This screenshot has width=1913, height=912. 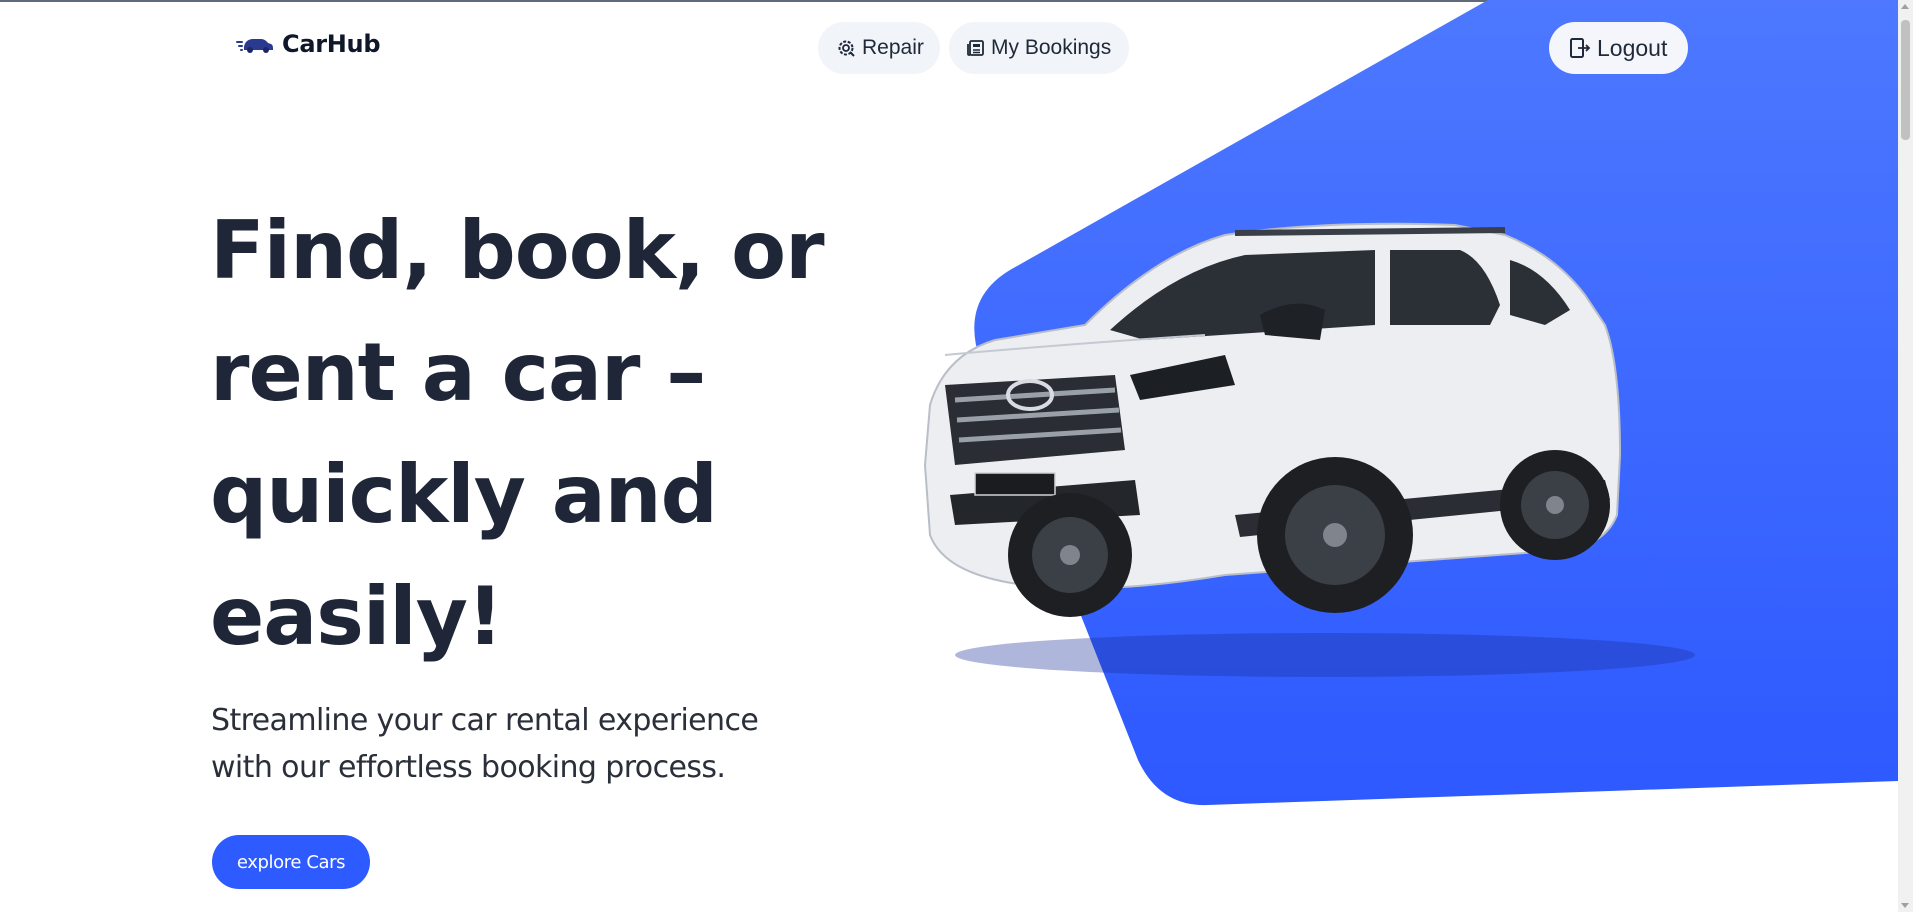 What do you see at coordinates (975, 48) in the screenshot?
I see `newspaper-icon` at bounding box center [975, 48].